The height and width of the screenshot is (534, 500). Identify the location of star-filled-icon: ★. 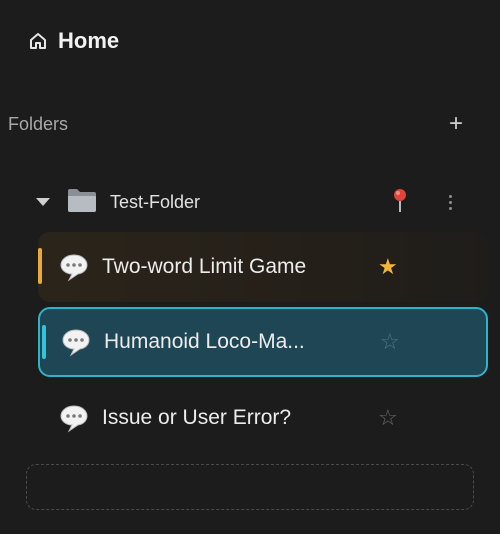
(388, 267).